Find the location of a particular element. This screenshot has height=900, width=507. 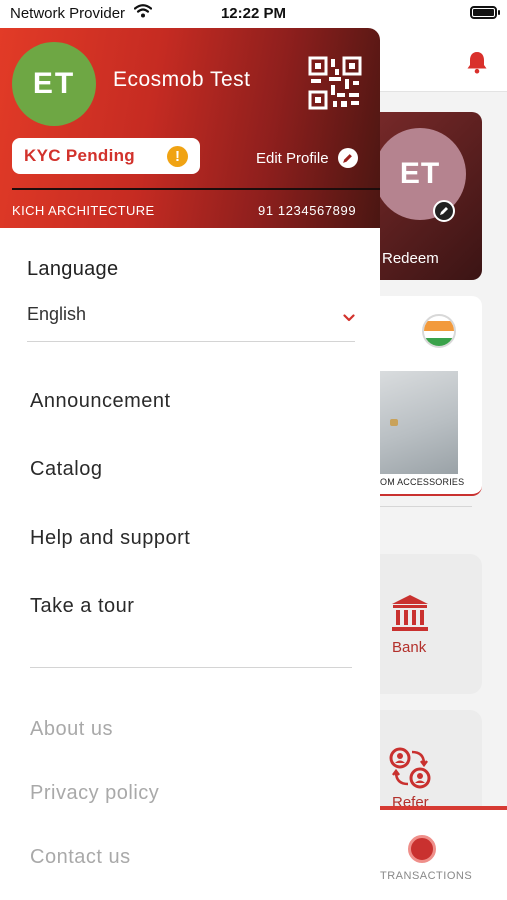

user-name: Ecosmob Test is located at coordinates (182, 79).